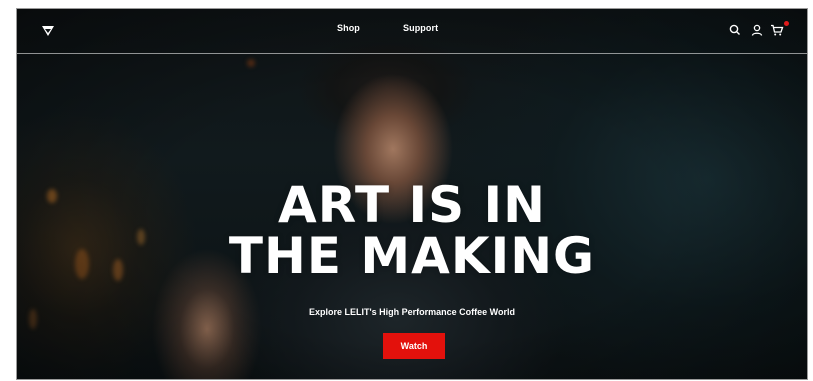 The width and height of the screenshot is (813, 381). Describe the element at coordinates (777, 30) in the screenshot. I see `cart-icon` at that location.